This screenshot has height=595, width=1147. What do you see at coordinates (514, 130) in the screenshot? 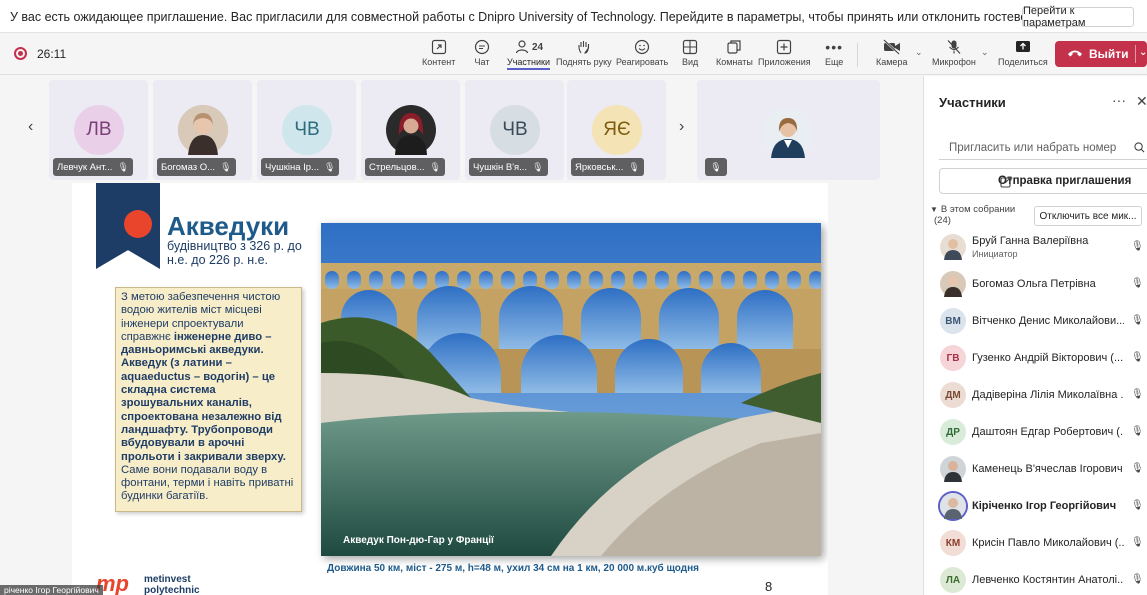
I see `participant-tile: ЧВ Чушкін В'я... 🎙︎` at bounding box center [514, 130].